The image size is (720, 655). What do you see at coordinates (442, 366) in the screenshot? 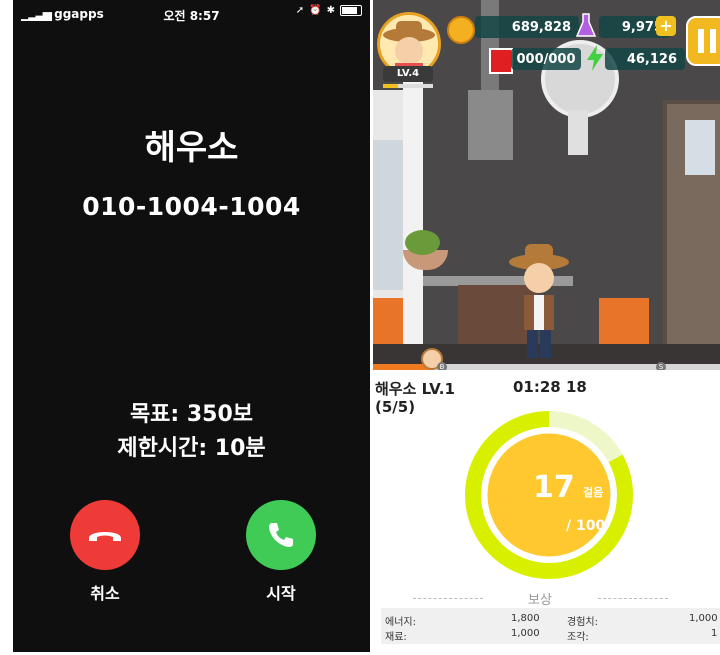
I see `progress-marker-b: B` at bounding box center [442, 366].